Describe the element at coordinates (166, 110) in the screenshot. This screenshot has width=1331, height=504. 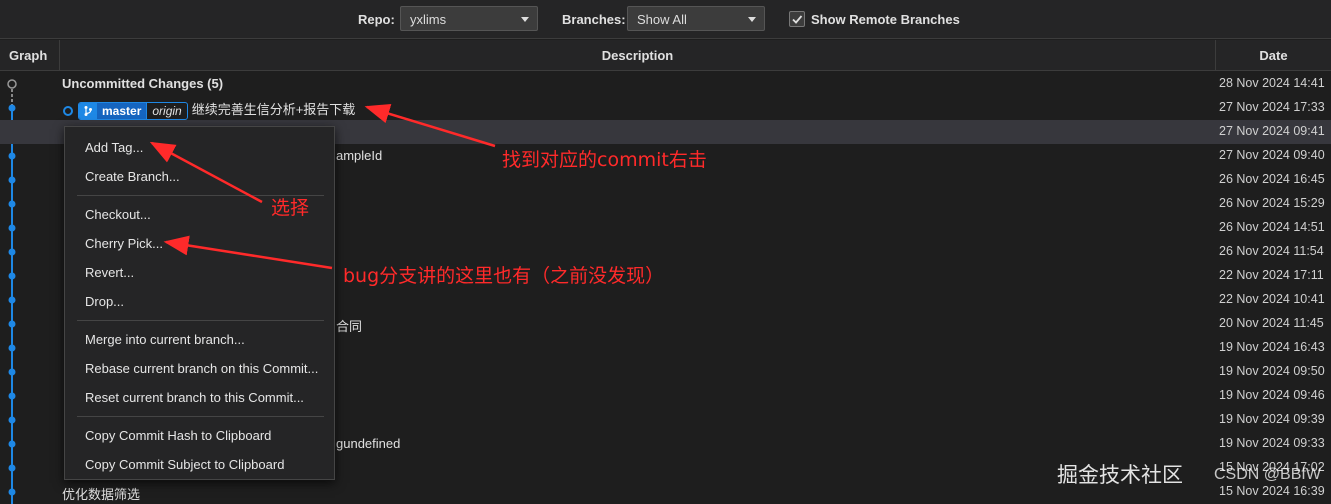
I see `remote-name: origin` at that location.